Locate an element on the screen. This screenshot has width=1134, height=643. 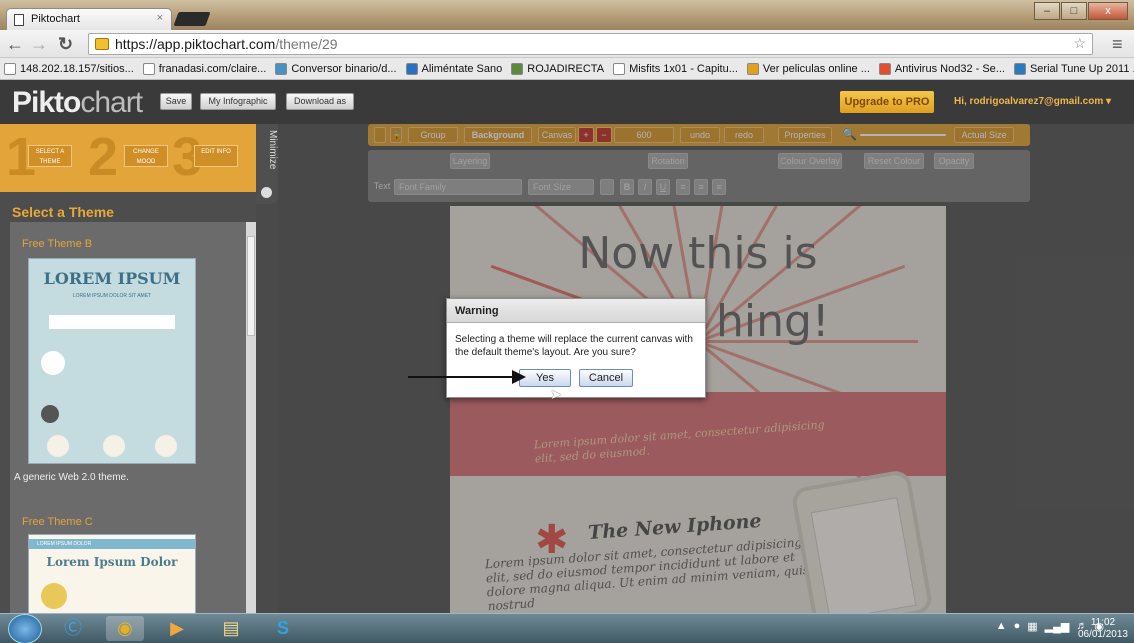
url-host: https://app.piktochart.com is located at coordinates (195, 44).